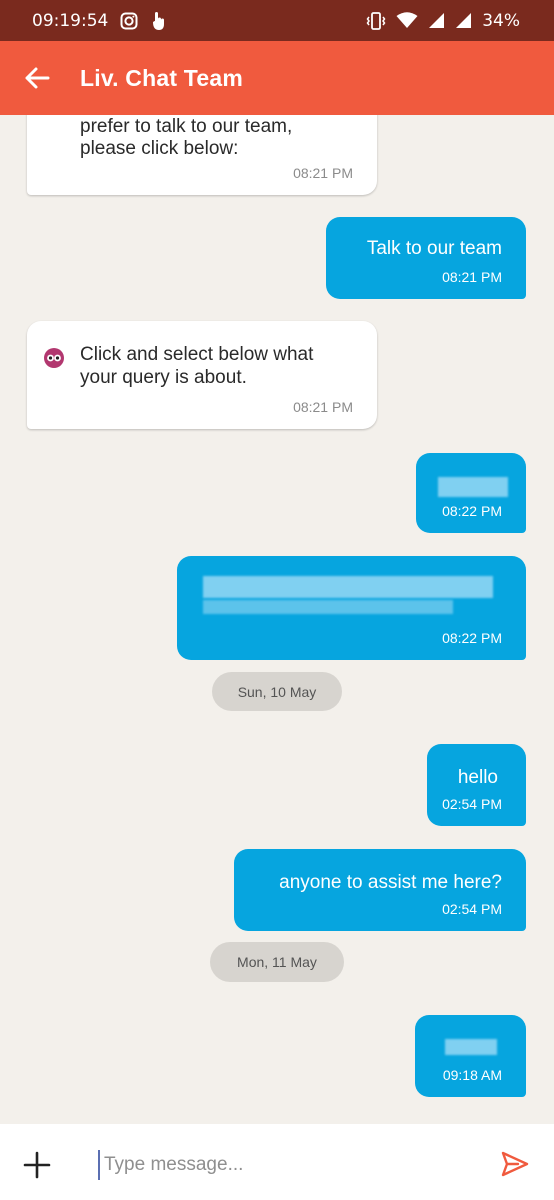 Image resolution: width=554 pixels, height=1200 pixels. I want to click on message-text: anyone to assist me here?, so click(390, 882).